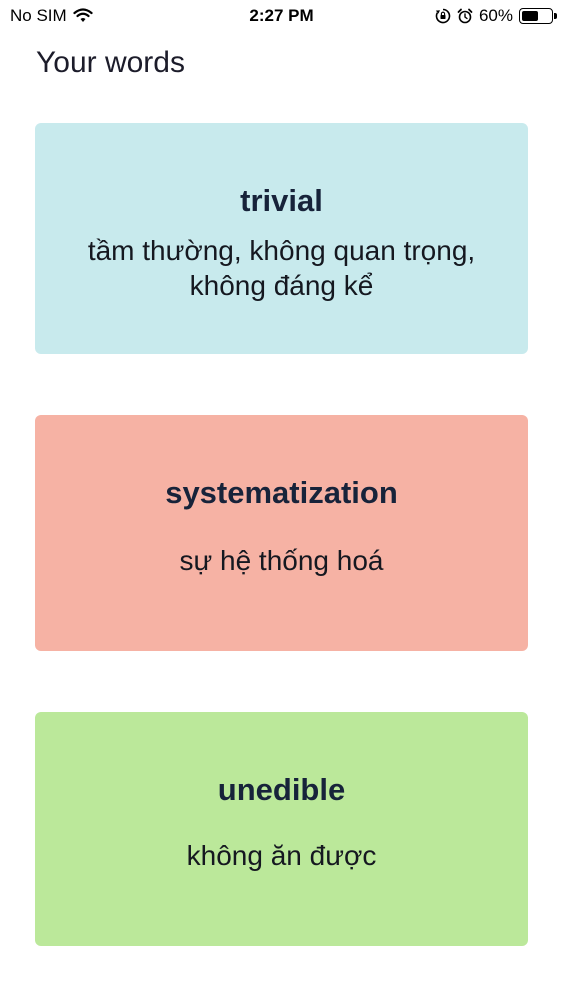  I want to click on orientation-lock-icon, so click(443, 16).